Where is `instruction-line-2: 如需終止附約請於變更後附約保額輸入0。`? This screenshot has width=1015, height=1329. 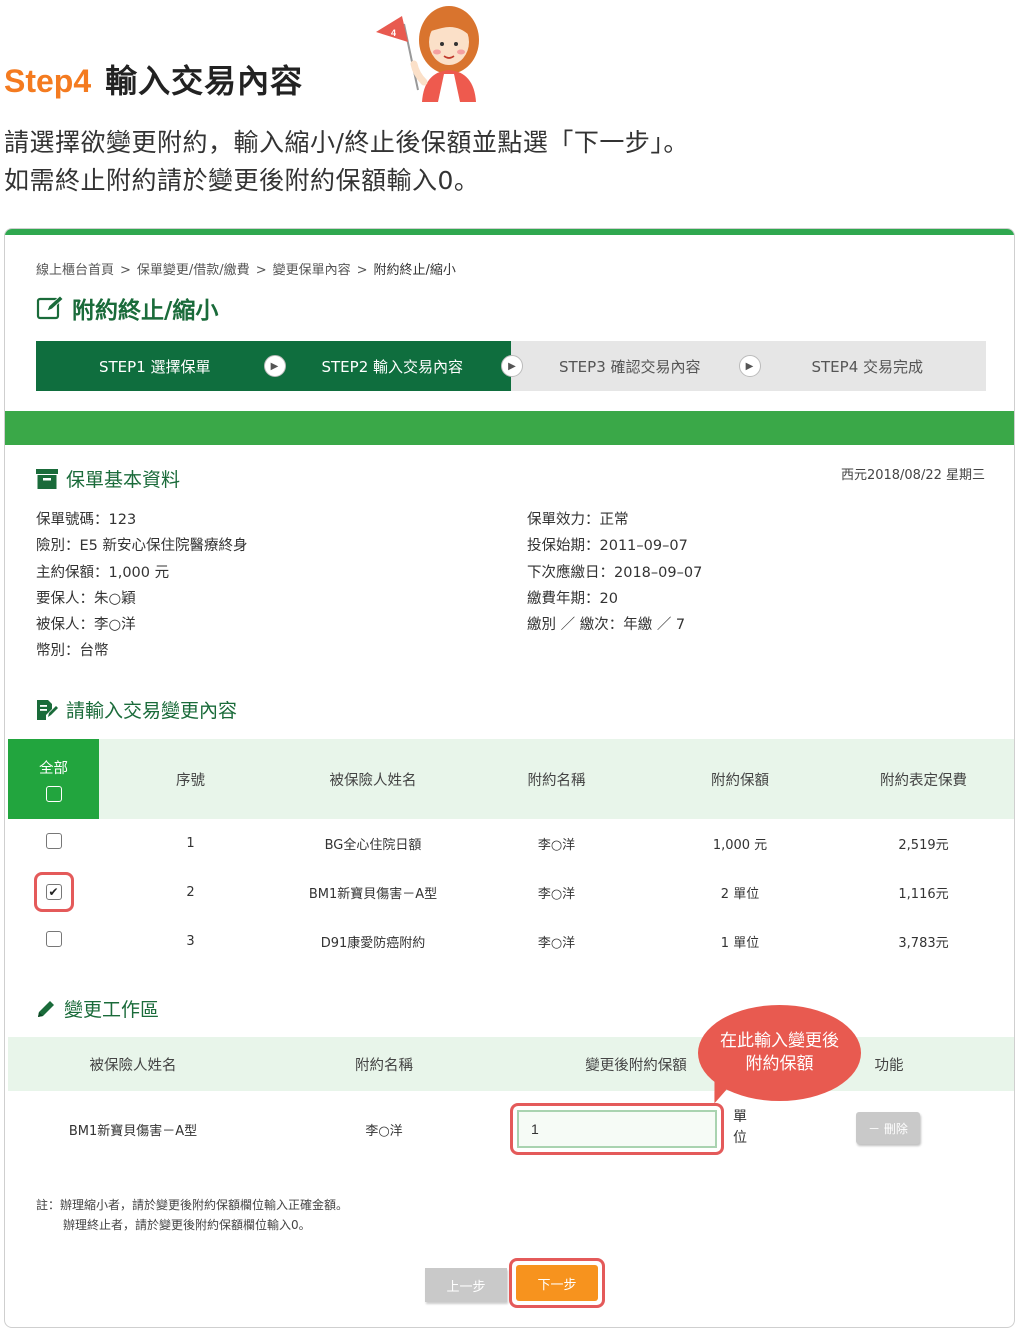
instruction-line-2: 如需終止附約請於變更後附約保額輸入0。 is located at coordinates (242, 180).